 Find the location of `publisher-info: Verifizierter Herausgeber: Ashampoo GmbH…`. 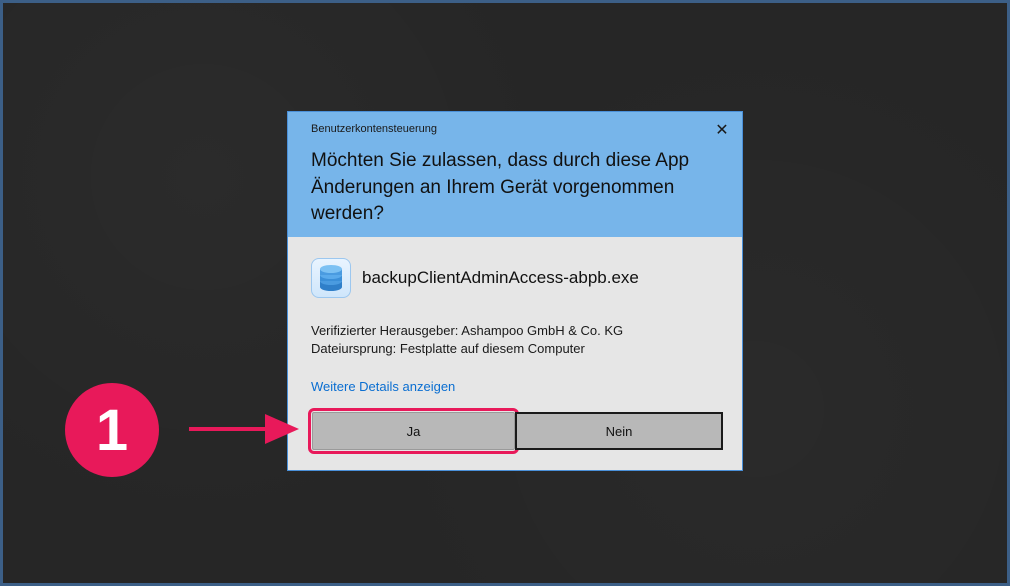

publisher-info: Verifizierter Herausgeber: Ashampoo GmbH… is located at coordinates (467, 340).